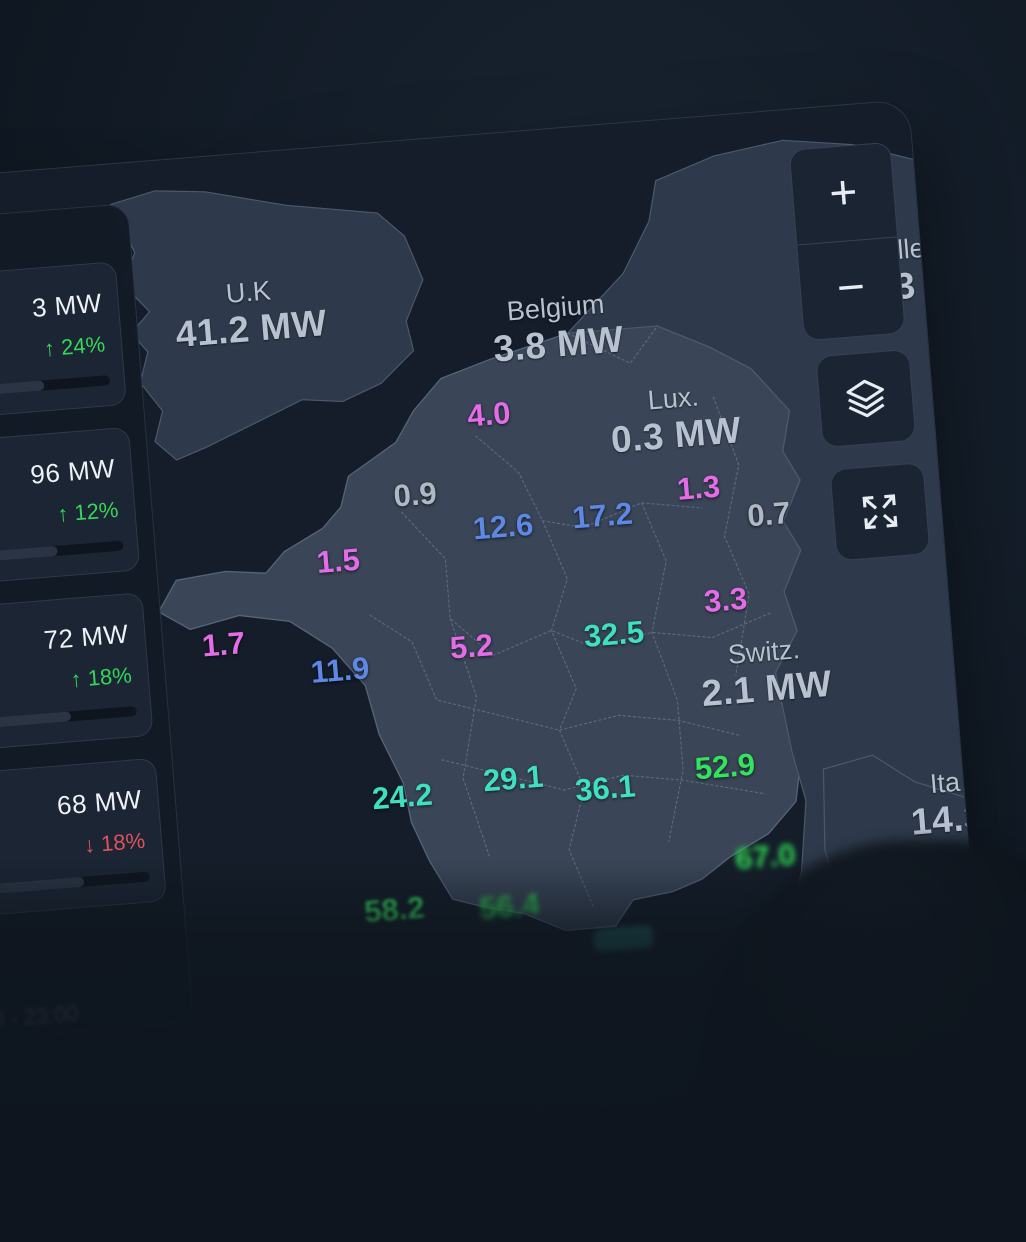 This screenshot has width=1026, height=1242. I want to click on stat-card: 3 MW ↑ 24%, so click(63, 341).